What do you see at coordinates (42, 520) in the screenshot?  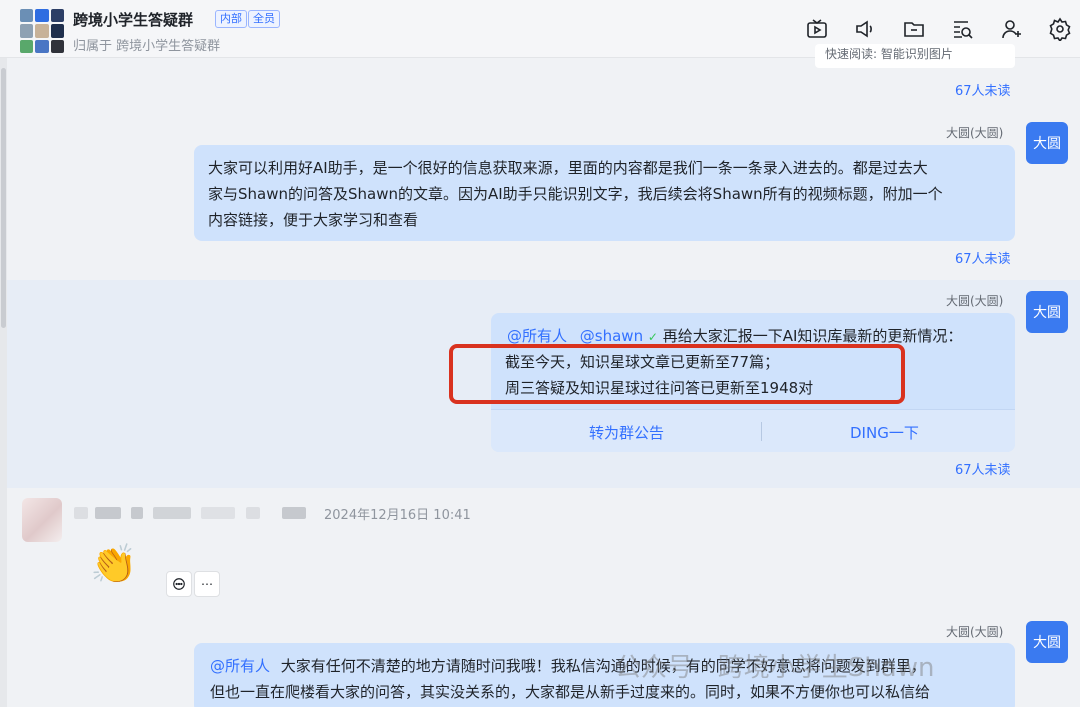 I see `avatar` at bounding box center [42, 520].